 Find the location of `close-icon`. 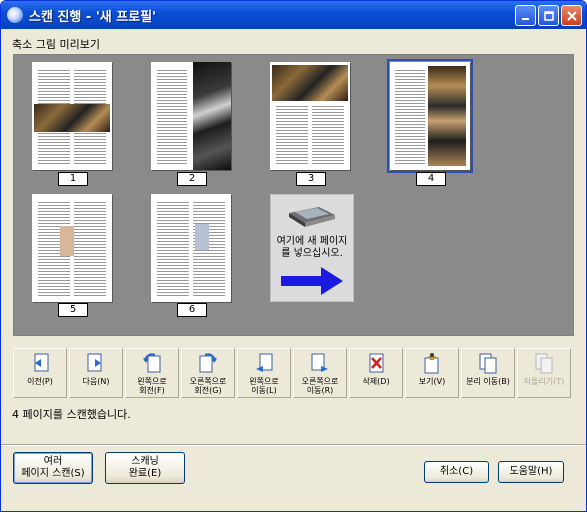

close-icon is located at coordinates (571, 15).